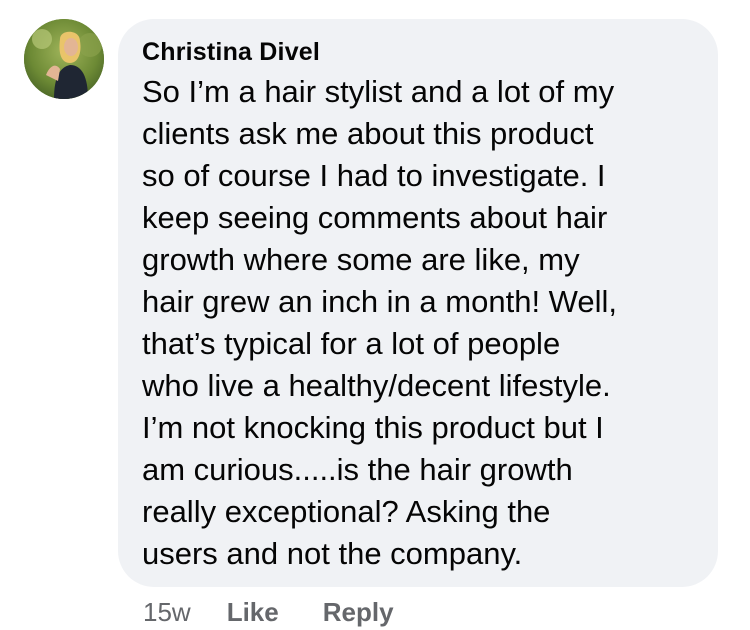 This screenshot has height=630, width=750. What do you see at coordinates (376, 385) in the screenshot?
I see `comment-line: who live a healthy/decent lifestyle.` at bounding box center [376, 385].